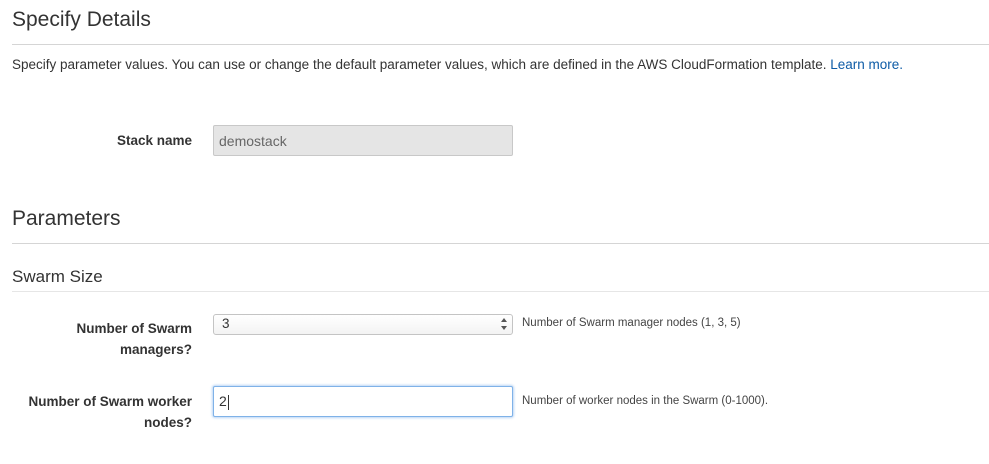 Image resolution: width=989 pixels, height=464 pixels. I want to click on swarm-workers-label-line1: Number of Swarm worker, so click(110, 401).